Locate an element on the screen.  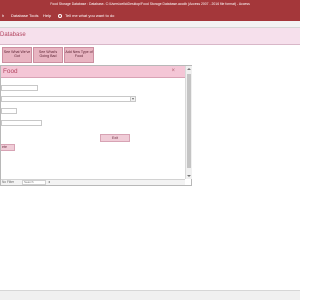
ribbon-collapsed is located at coordinates (150, 24).